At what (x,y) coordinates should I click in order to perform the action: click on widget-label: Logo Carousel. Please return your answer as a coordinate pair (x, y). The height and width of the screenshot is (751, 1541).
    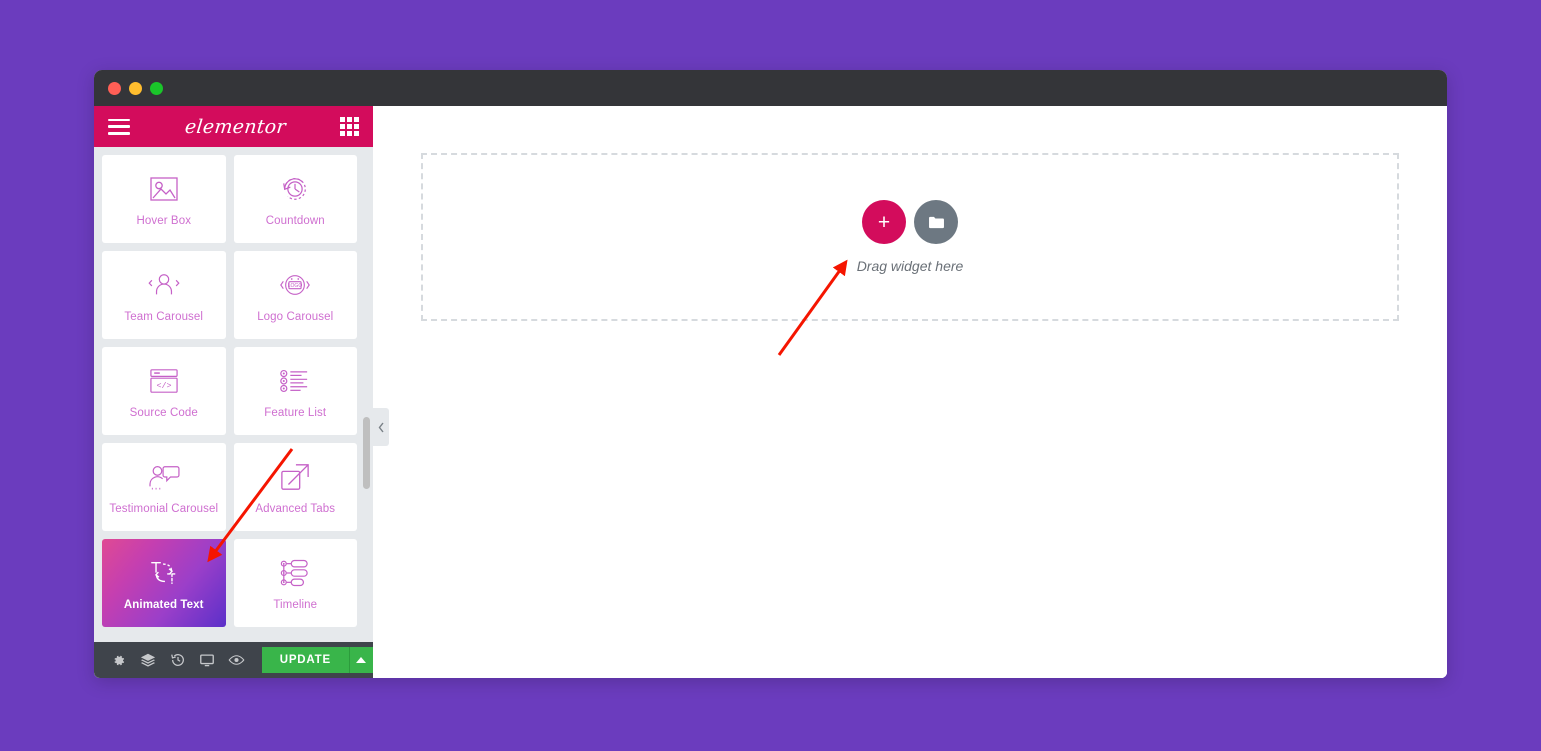
    Looking at the image, I should click on (295, 316).